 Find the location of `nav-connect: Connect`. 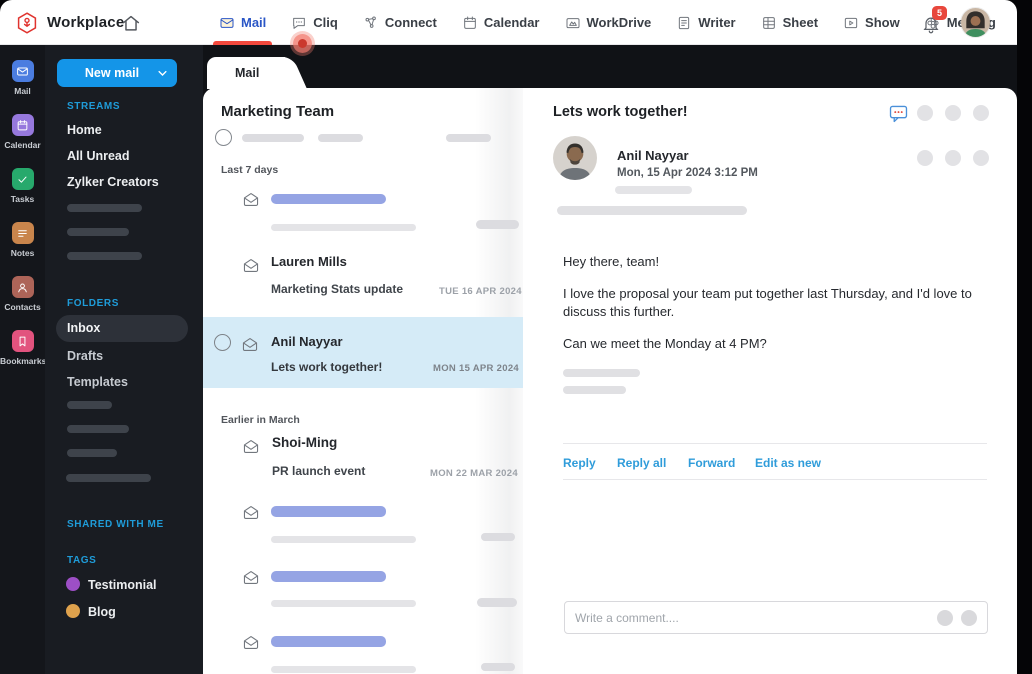

nav-connect: Connect is located at coordinates (400, 22).